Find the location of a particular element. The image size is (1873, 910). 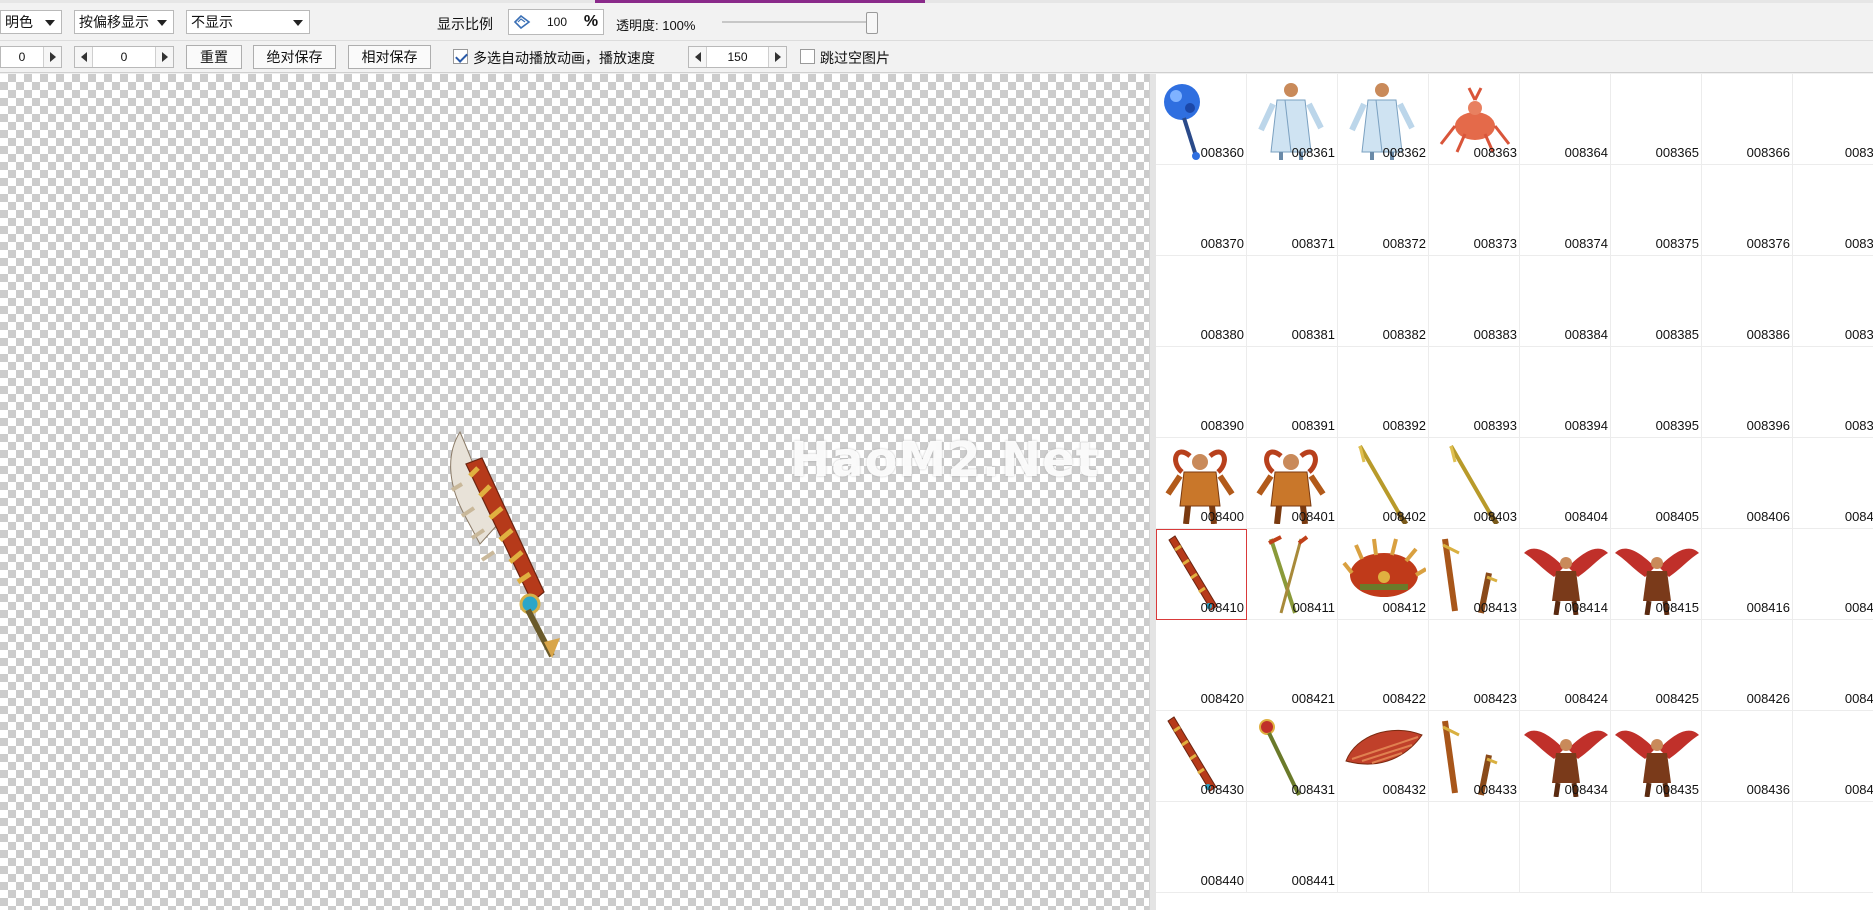

thumbnail-cell: 008392 is located at coordinates (1383, 392).